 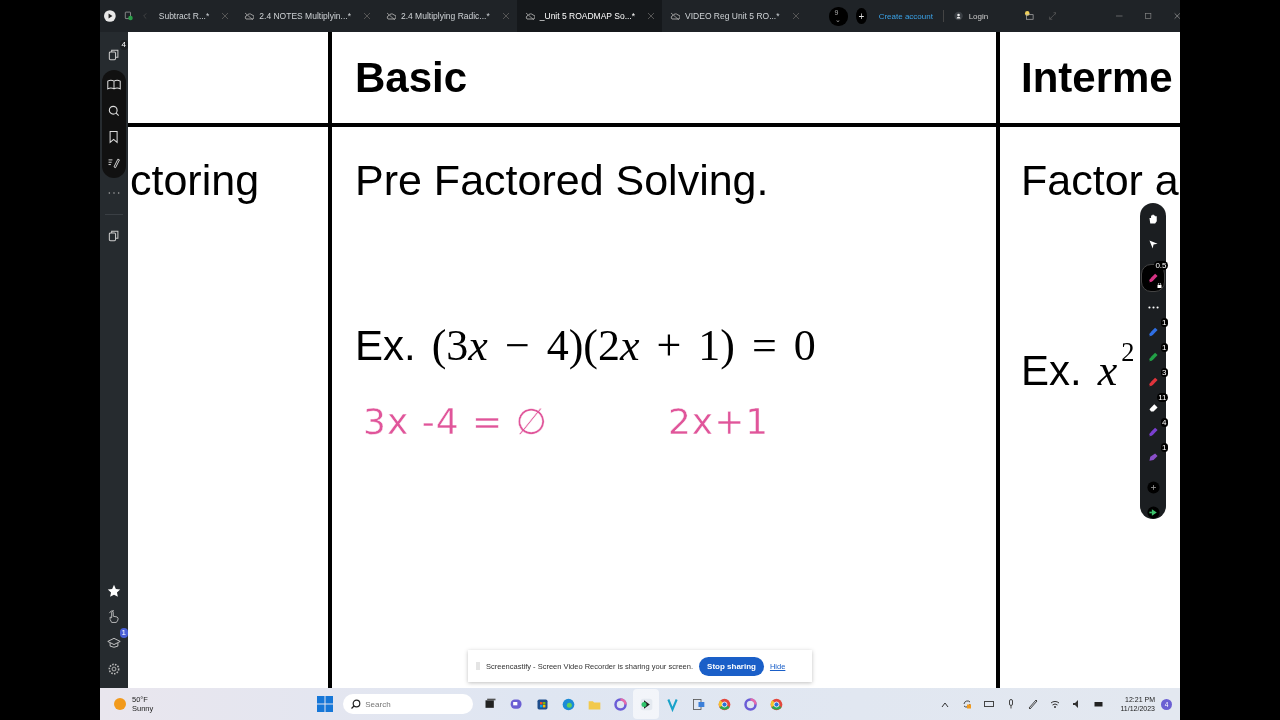 I want to click on topic-heading: Pre Factored Solving., so click(x=562, y=180).